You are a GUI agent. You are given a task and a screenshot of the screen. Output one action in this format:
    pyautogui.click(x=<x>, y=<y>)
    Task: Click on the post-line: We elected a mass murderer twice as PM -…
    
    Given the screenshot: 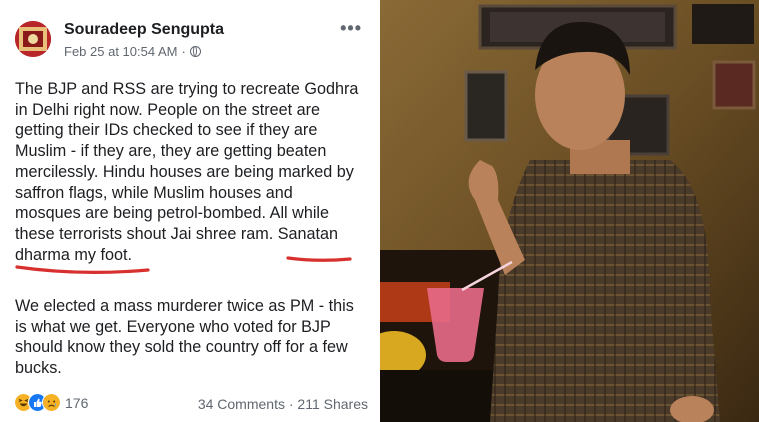 What is the action you would take?
    pyautogui.click(x=184, y=306)
    